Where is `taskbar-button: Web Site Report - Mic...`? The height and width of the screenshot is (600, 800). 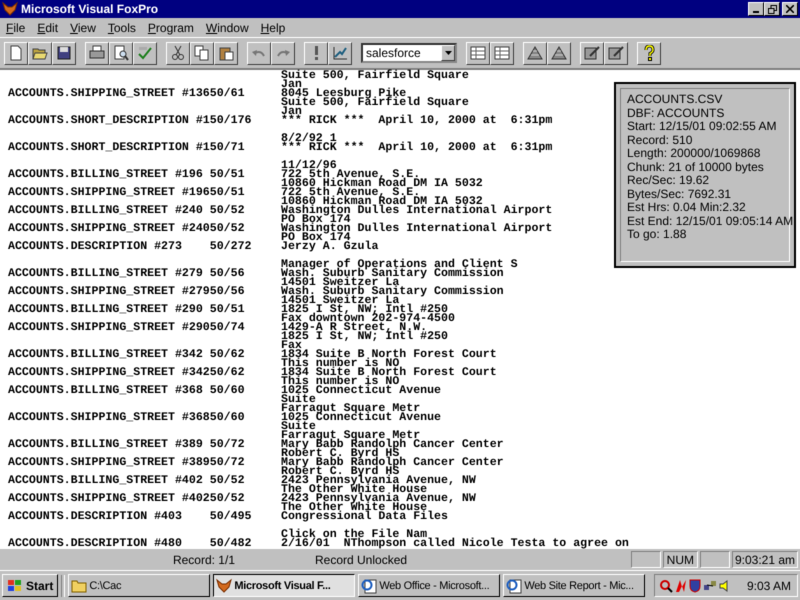 taskbar-button: Web Site Report - Mic... is located at coordinates (574, 585).